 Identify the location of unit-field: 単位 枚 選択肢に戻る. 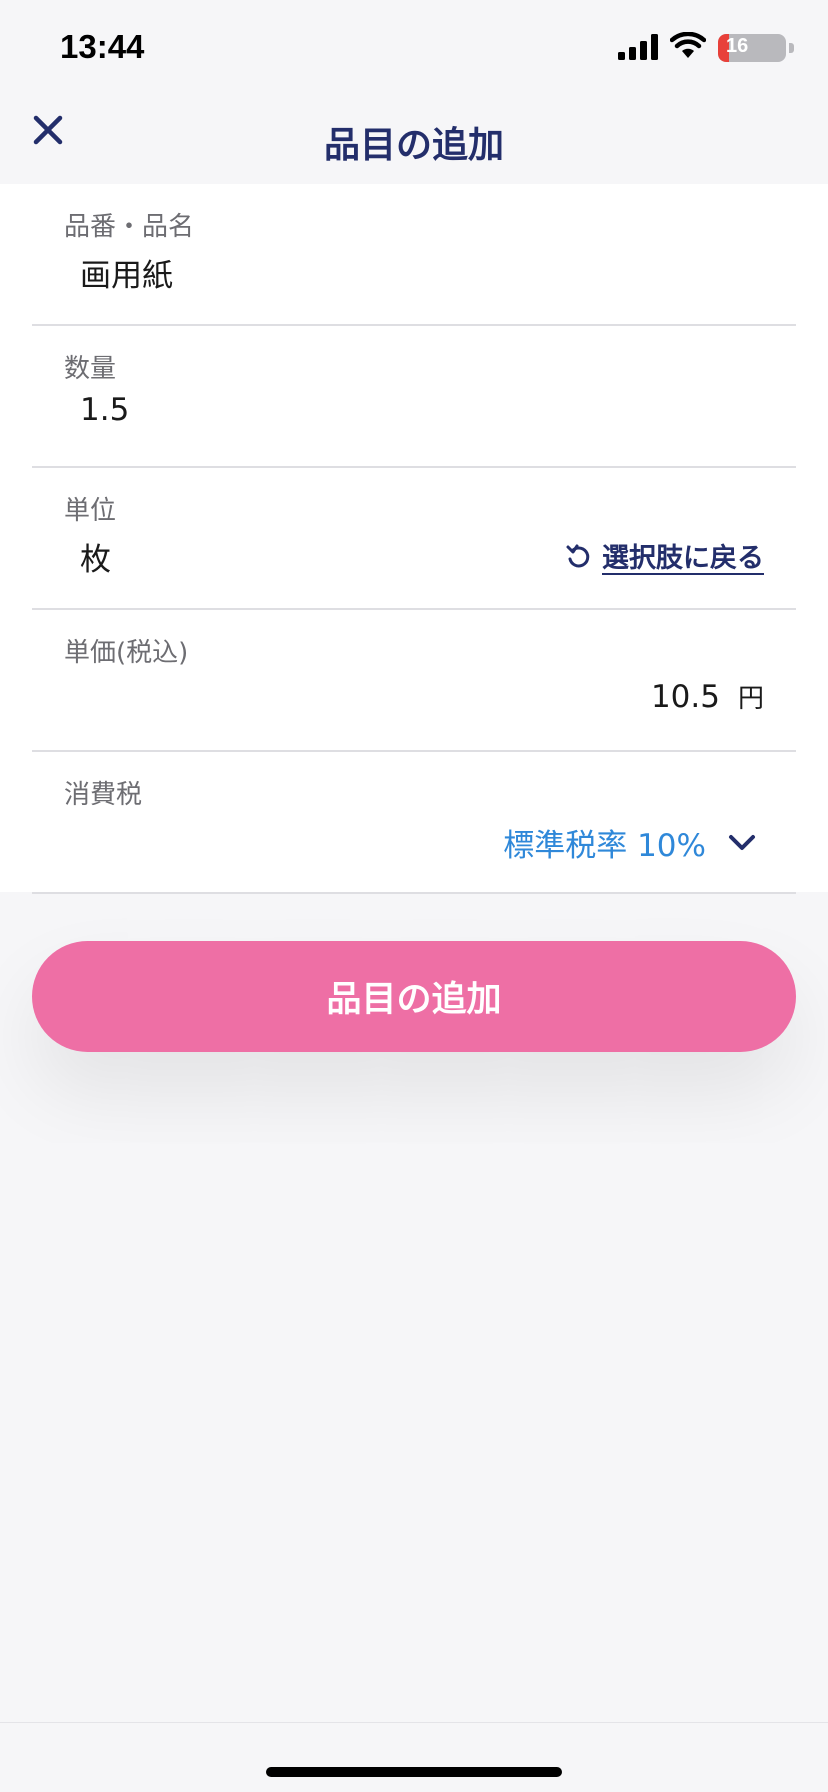
(414, 539).